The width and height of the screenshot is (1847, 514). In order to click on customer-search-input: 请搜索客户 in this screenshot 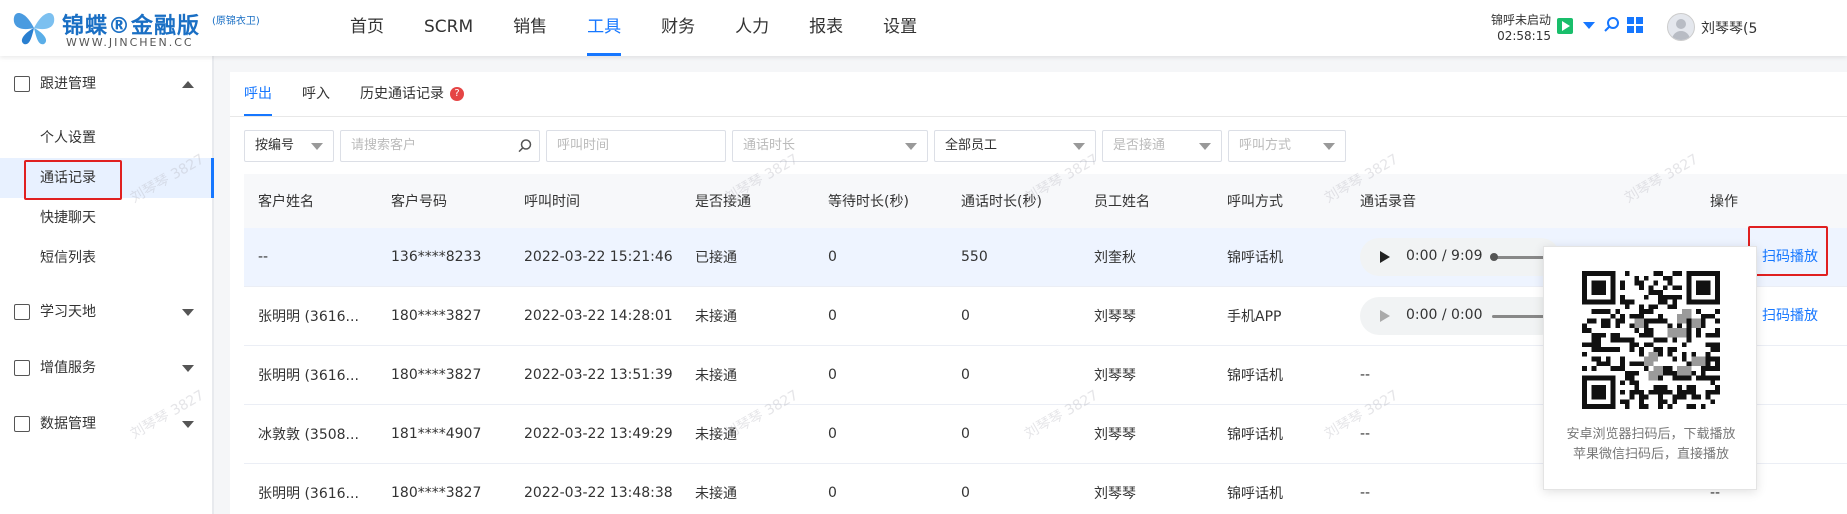, I will do `click(440, 146)`.